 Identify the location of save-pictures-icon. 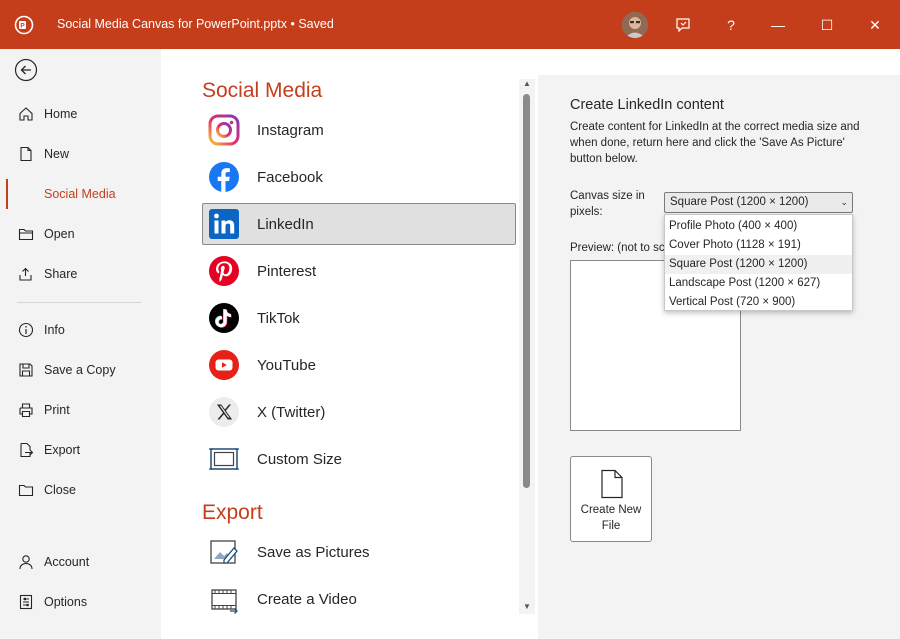
(224, 552).